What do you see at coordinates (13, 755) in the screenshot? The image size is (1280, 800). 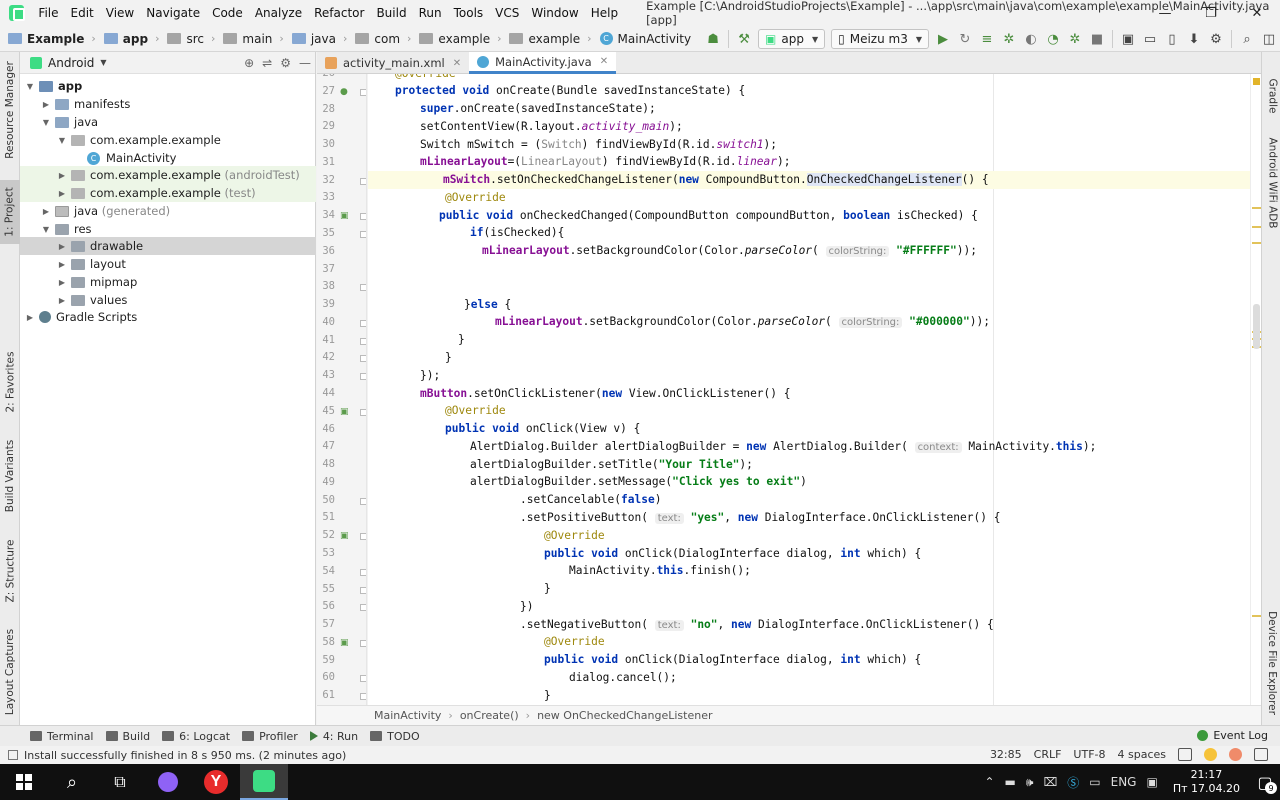 I see `status-toggle-icon` at bounding box center [13, 755].